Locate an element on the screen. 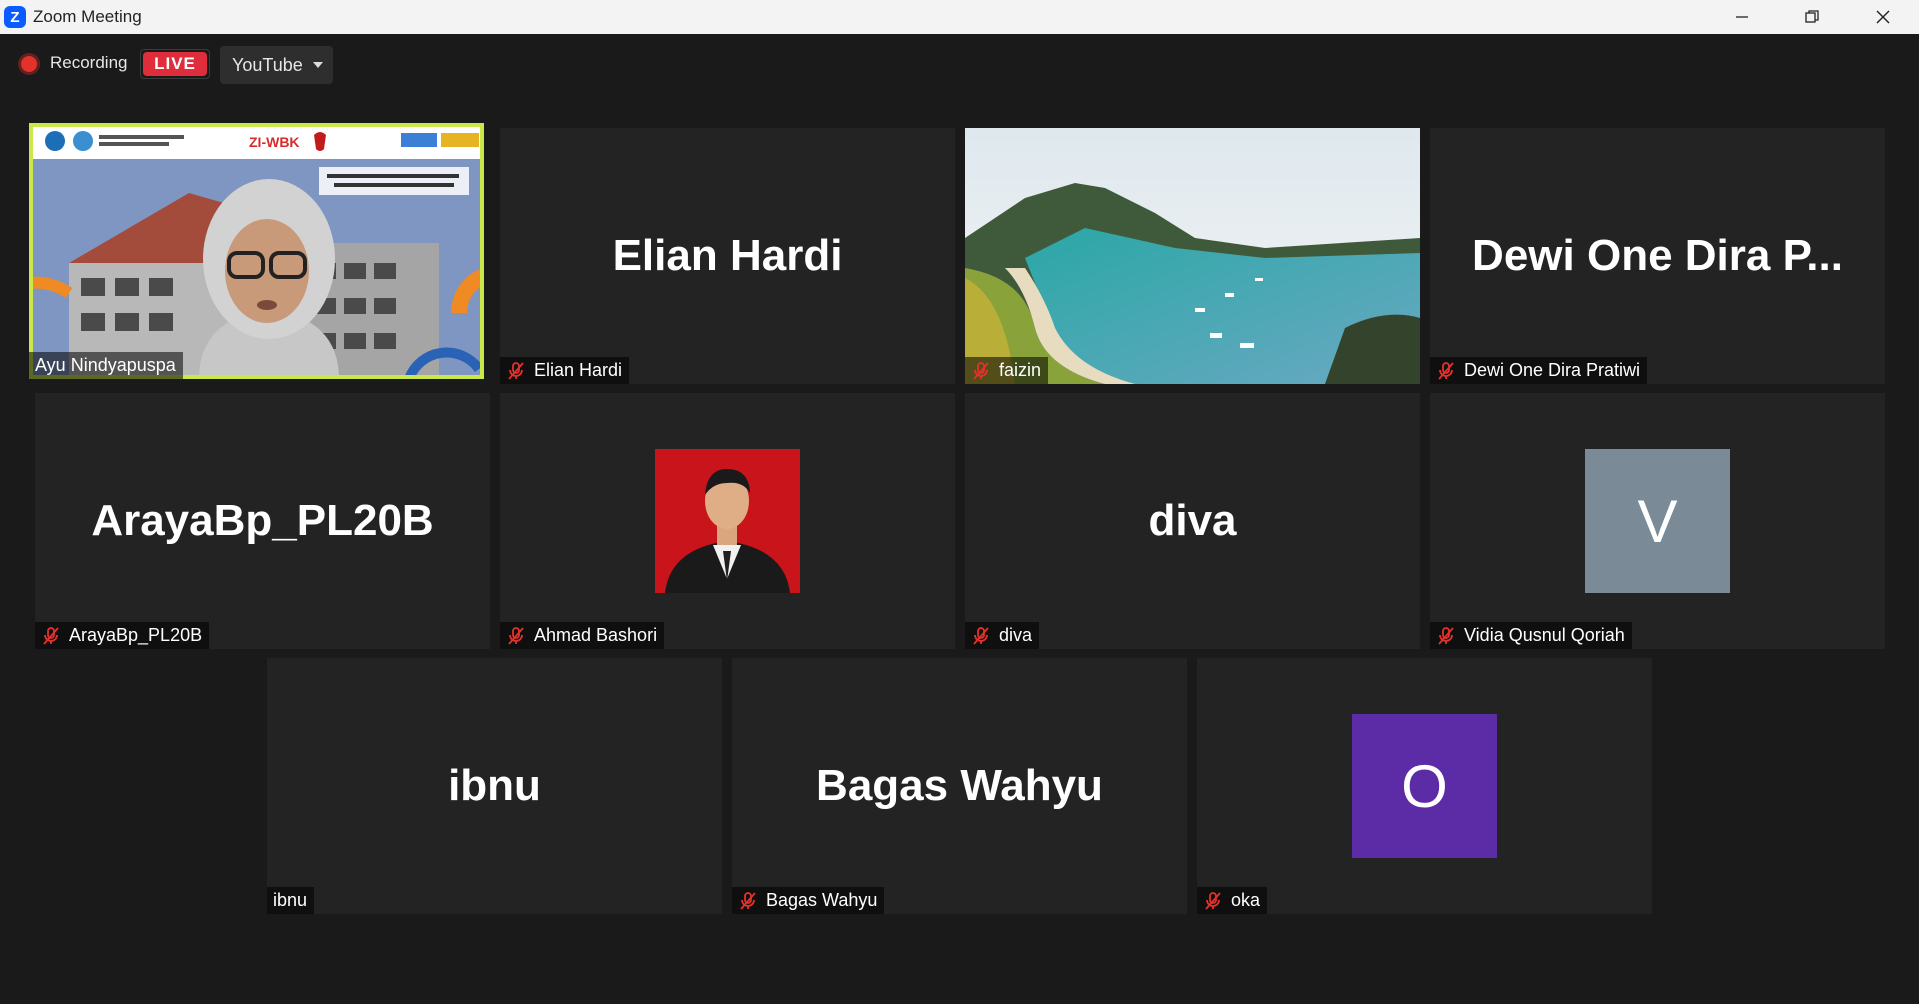  avatar: O is located at coordinates (1424, 786).